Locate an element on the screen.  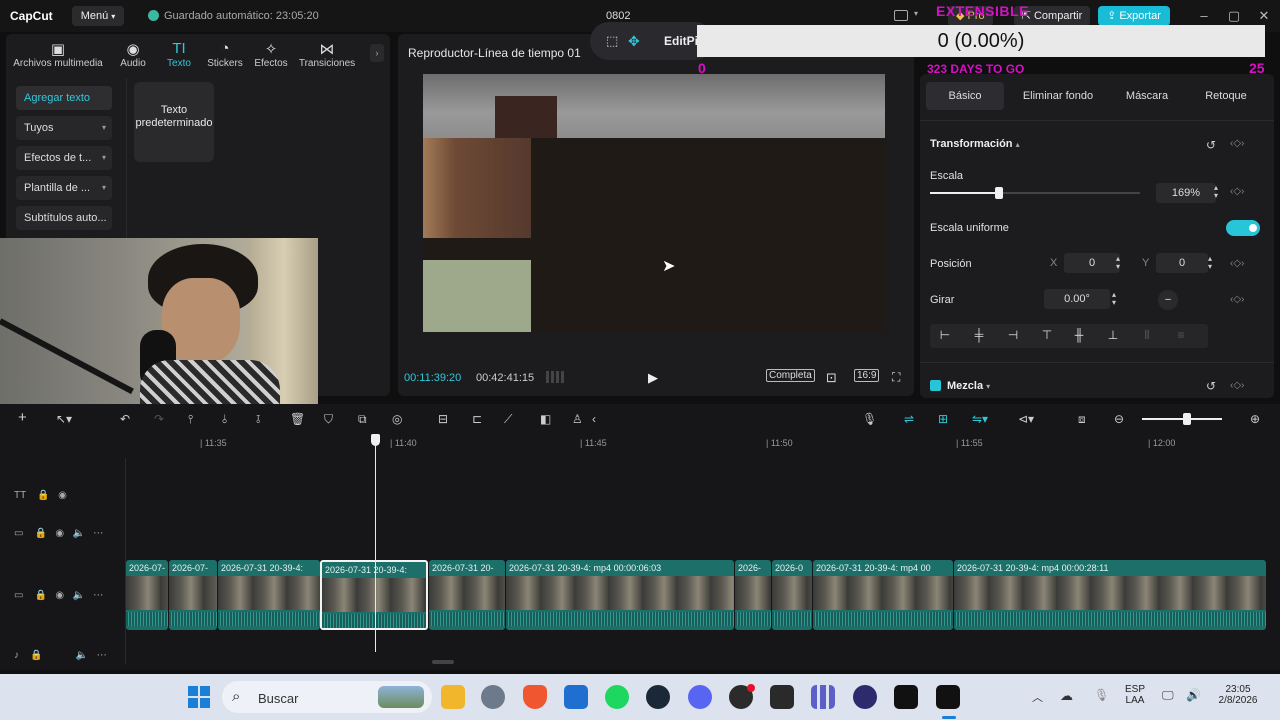
fullscreen-icon: ⛶ is located at coordinates (896, 377).